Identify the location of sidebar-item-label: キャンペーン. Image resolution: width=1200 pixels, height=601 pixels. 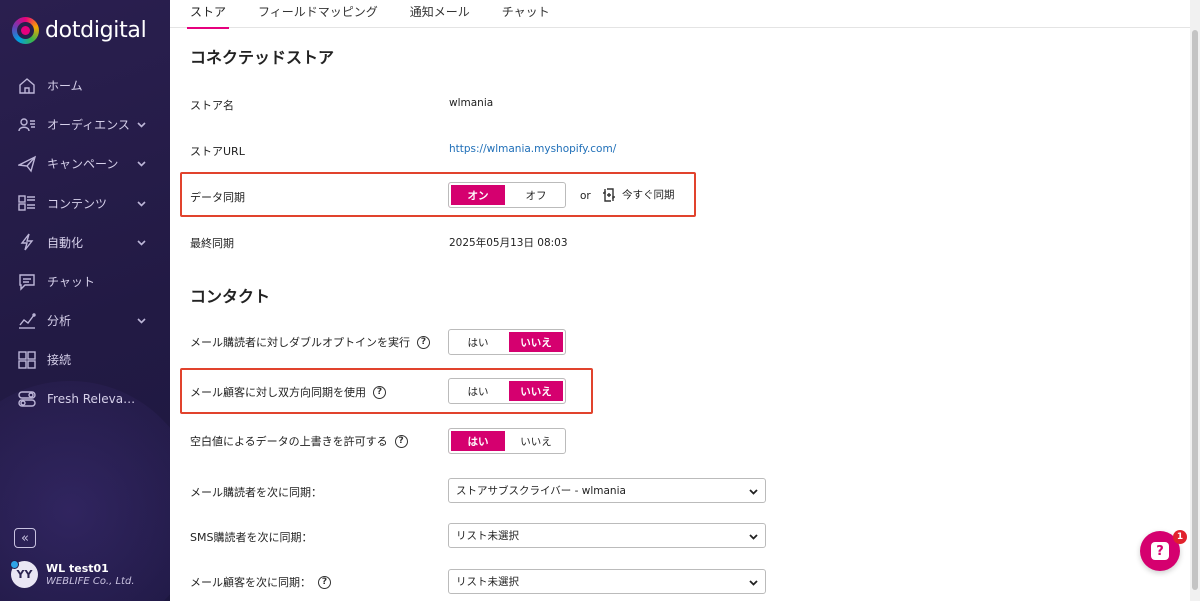
(83, 164).